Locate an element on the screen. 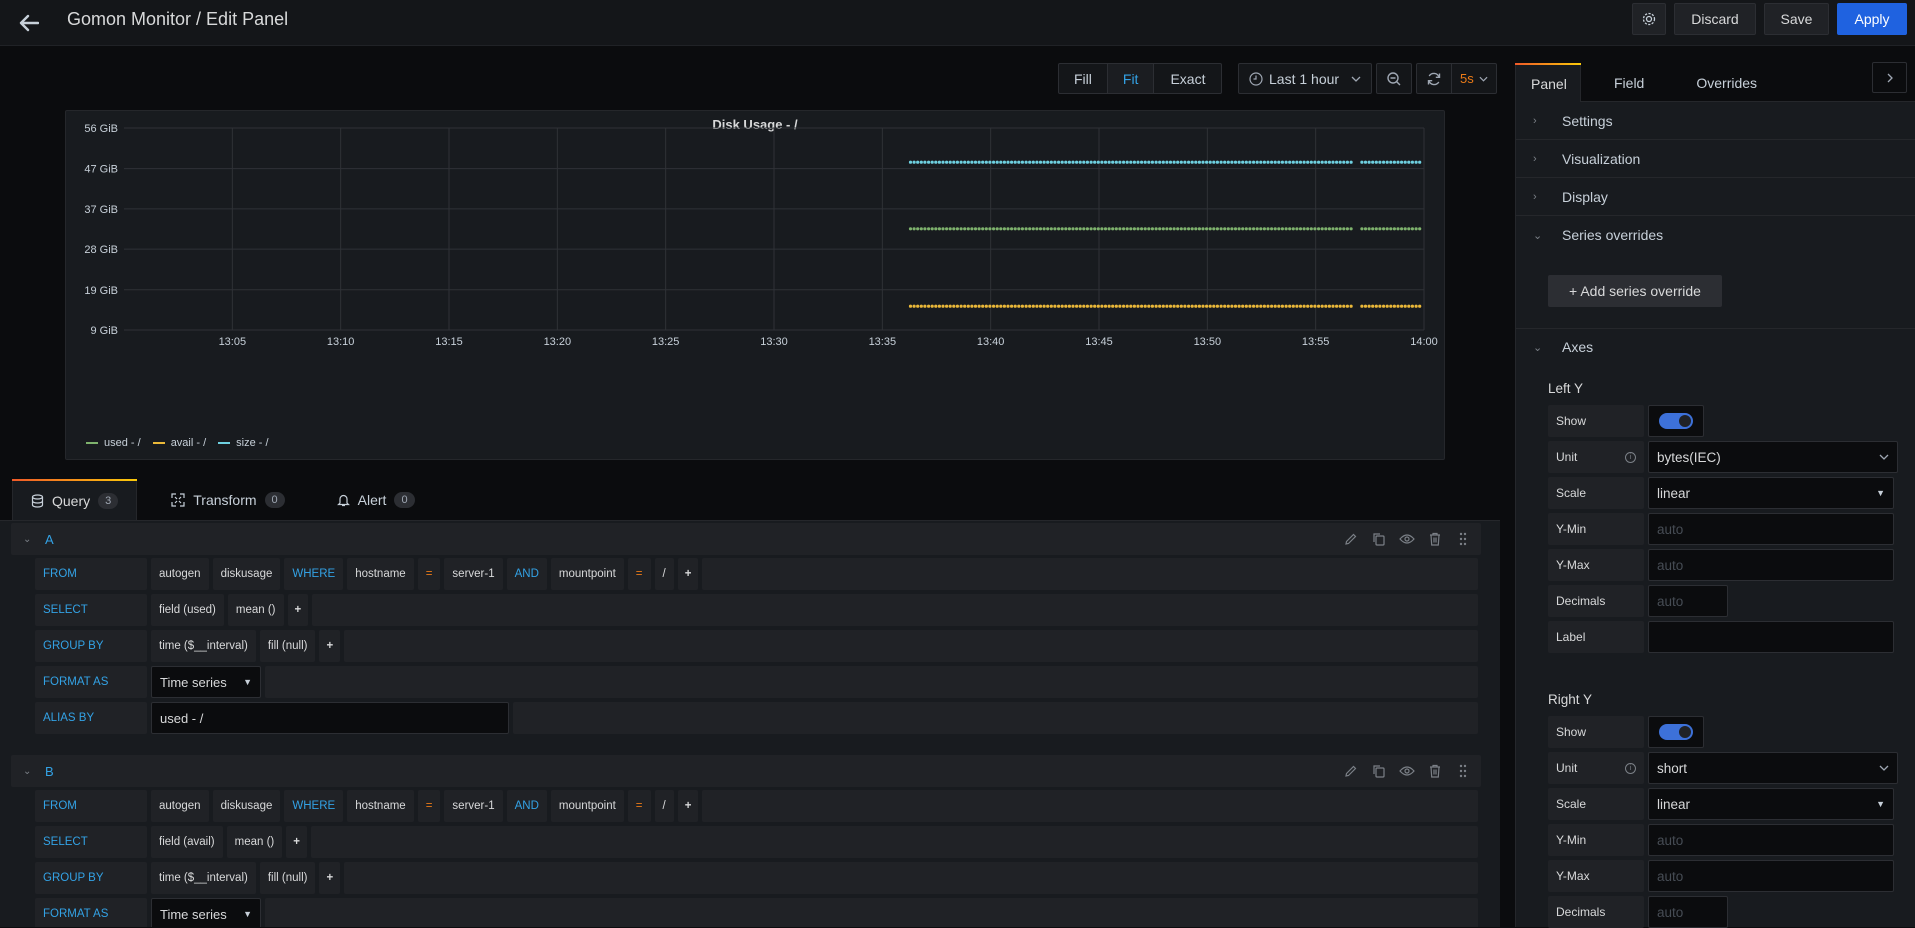 The image size is (1915, 928). left-y-label-input is located at coordinates (1771, 637).